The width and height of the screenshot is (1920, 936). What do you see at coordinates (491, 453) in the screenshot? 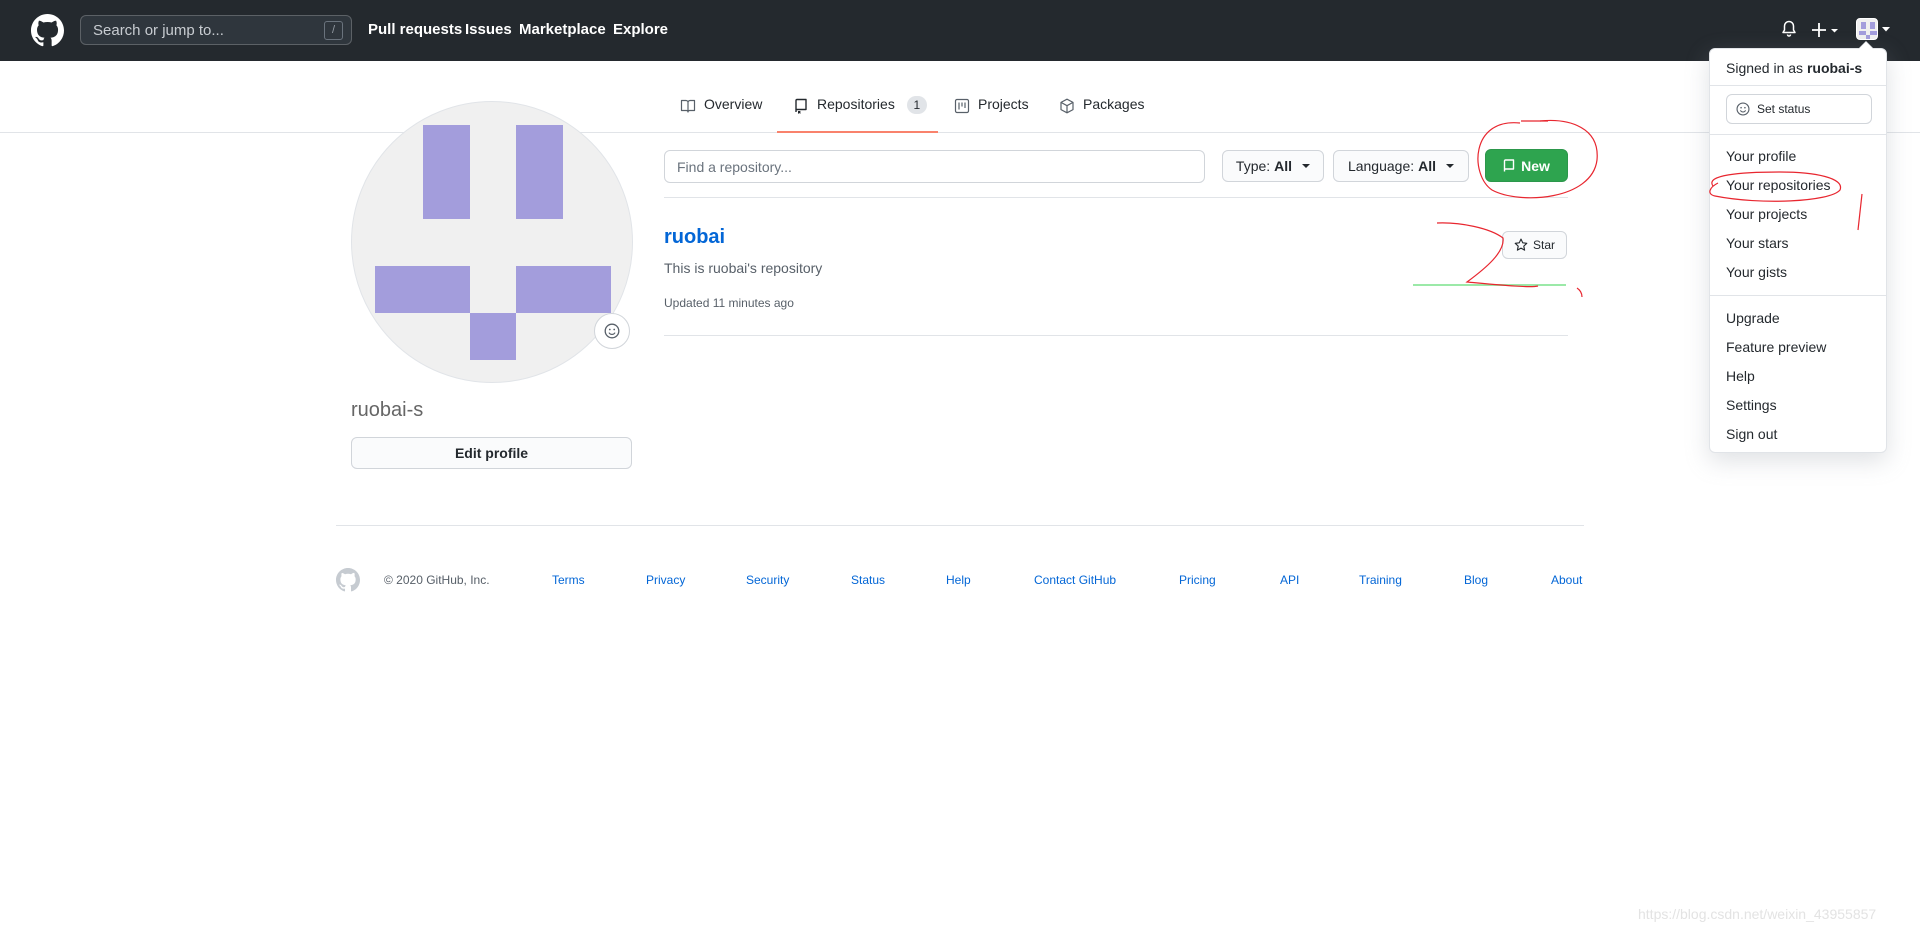
I see `edit-profile-button: Edit profile` at bounding box center [491, 453].